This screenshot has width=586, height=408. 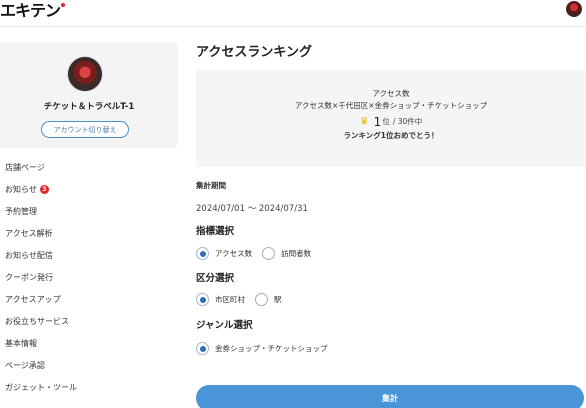 I want to click on sidebar-item-reservations: 予約管理, so click(x=89, y=211).